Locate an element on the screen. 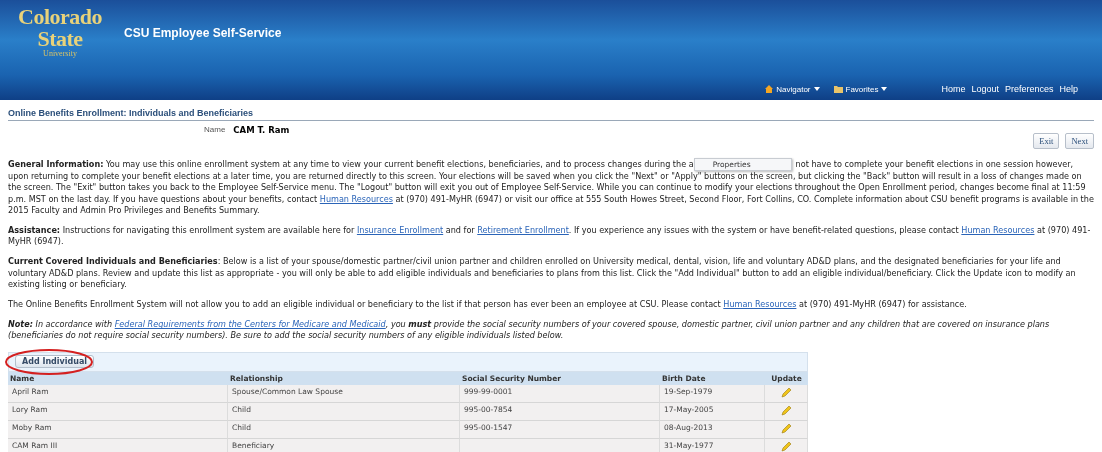 The width and height of the screenshot is (1102, 452). info-paragraph: Note: In accordance with Federal Requirements from the Centers for Medicare and Medicaid, you must provide the social security numbers of your covered spouse, domestic partner, civil union partner and any children that are covered on insurance plans (beneficiaries do not require social security numbers). Be sure to add the social security numbers of any eligible individuals listed below. is located at coordinates (529, 330).